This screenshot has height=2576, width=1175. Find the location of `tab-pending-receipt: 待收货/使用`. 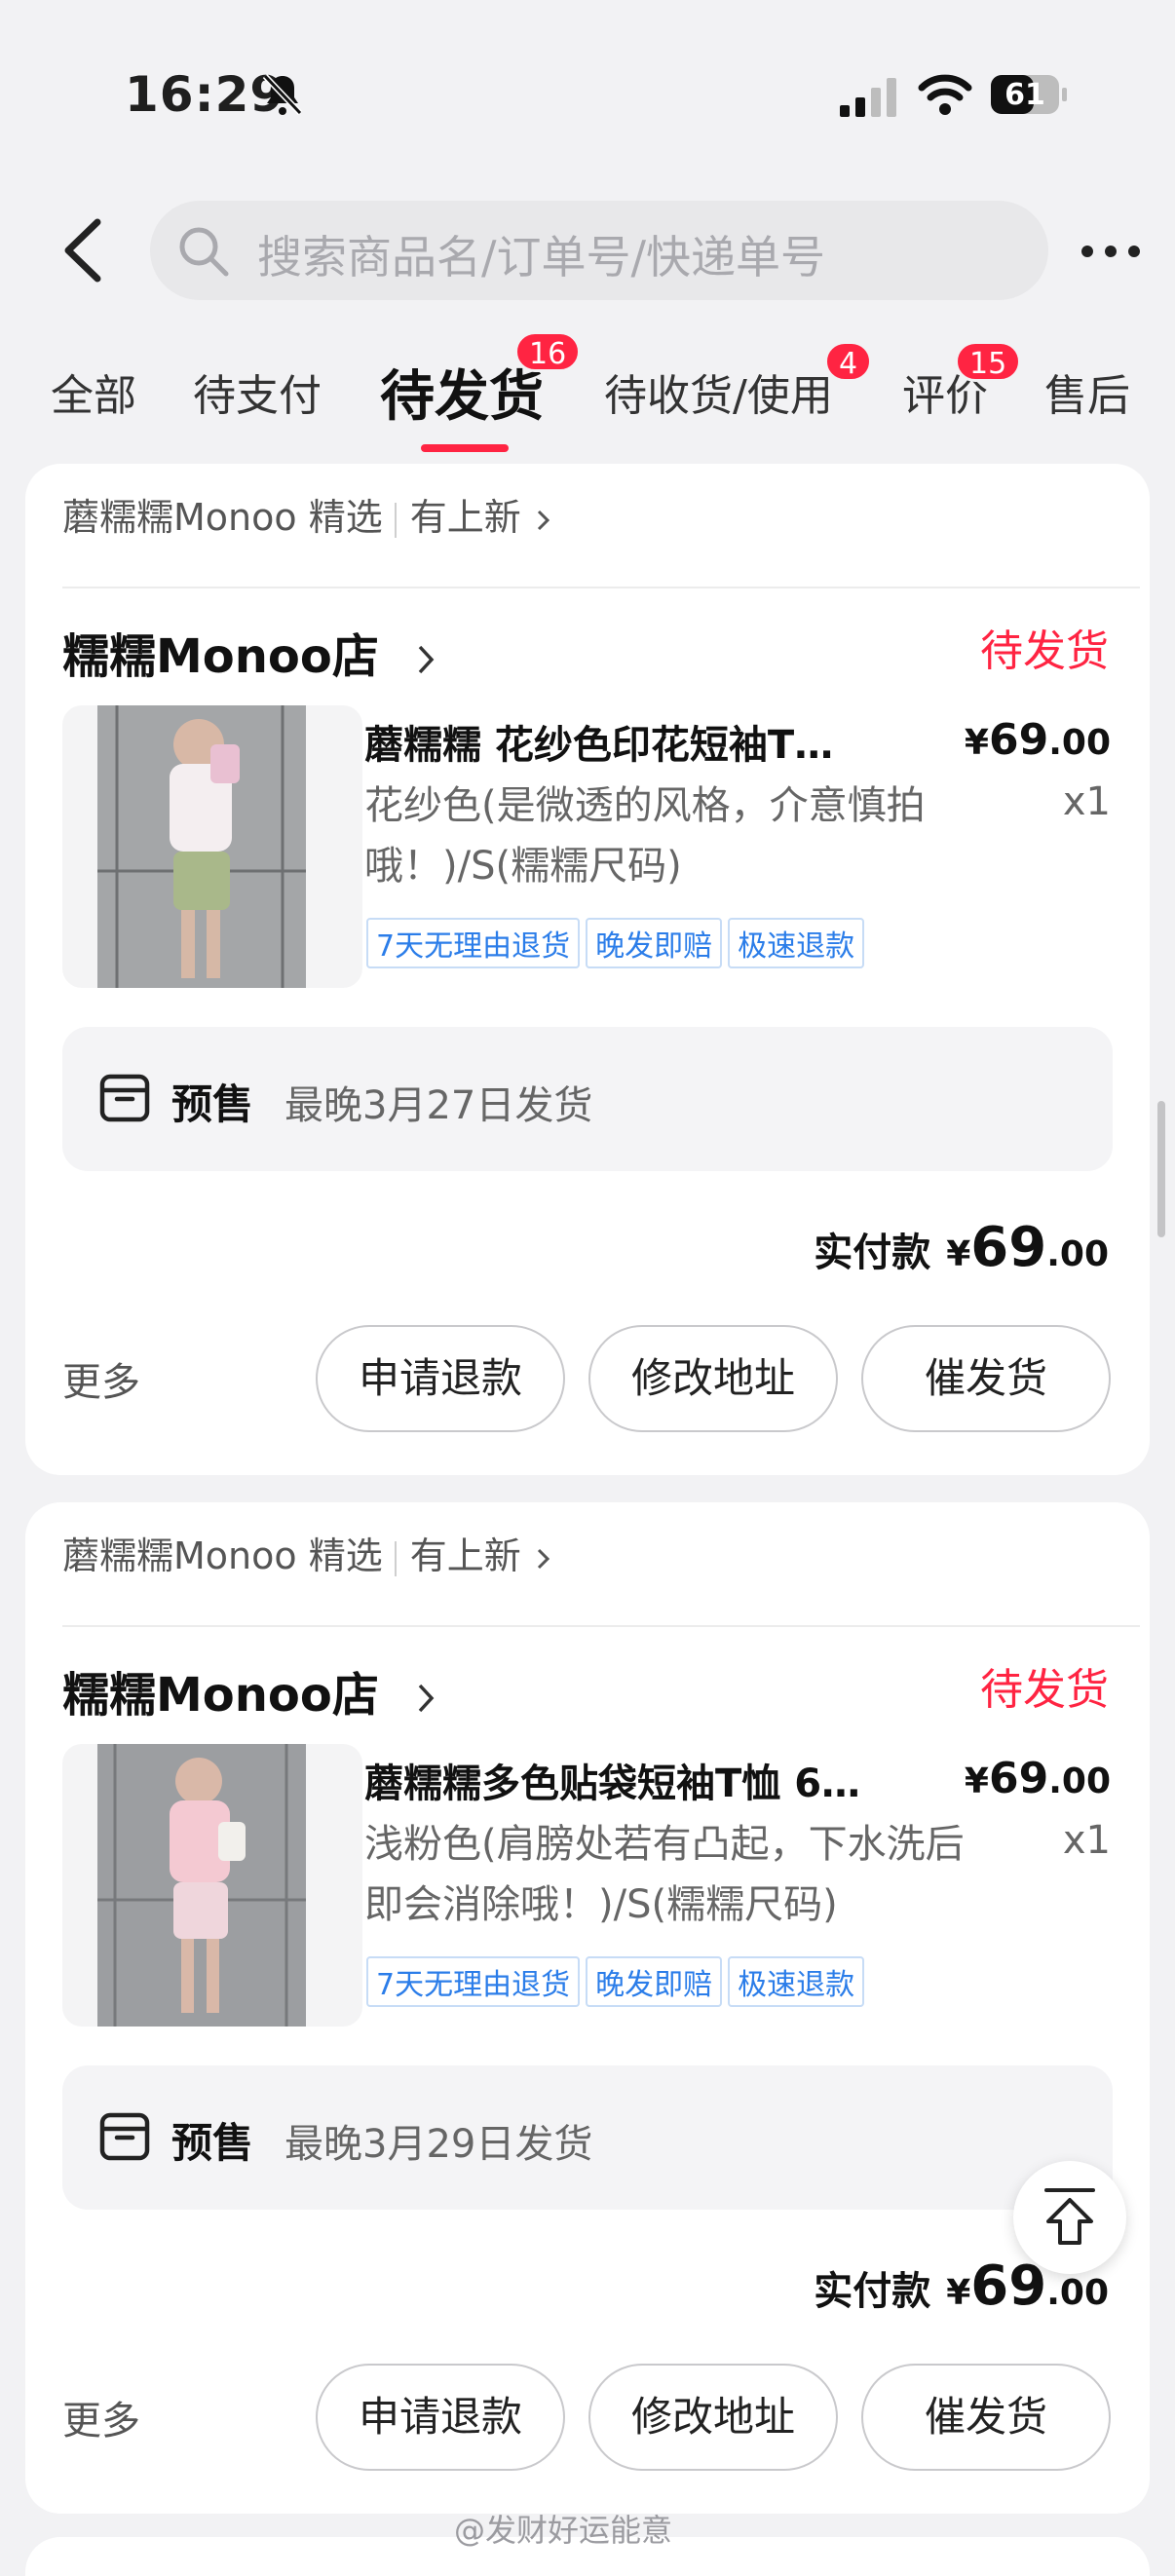

tab-pending-receipt: 待收货/使用 is located at coordinates (718, 391).